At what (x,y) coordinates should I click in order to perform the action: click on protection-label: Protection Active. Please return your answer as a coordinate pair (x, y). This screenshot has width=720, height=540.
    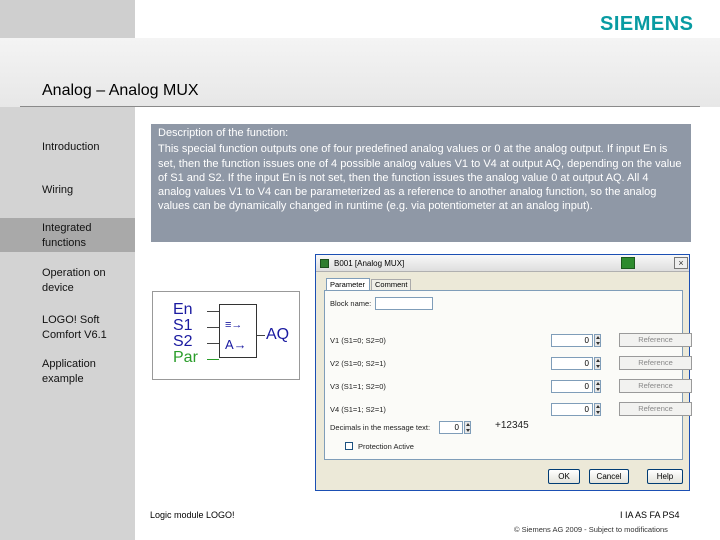
    Looking at the image, I should click on (386, 446).